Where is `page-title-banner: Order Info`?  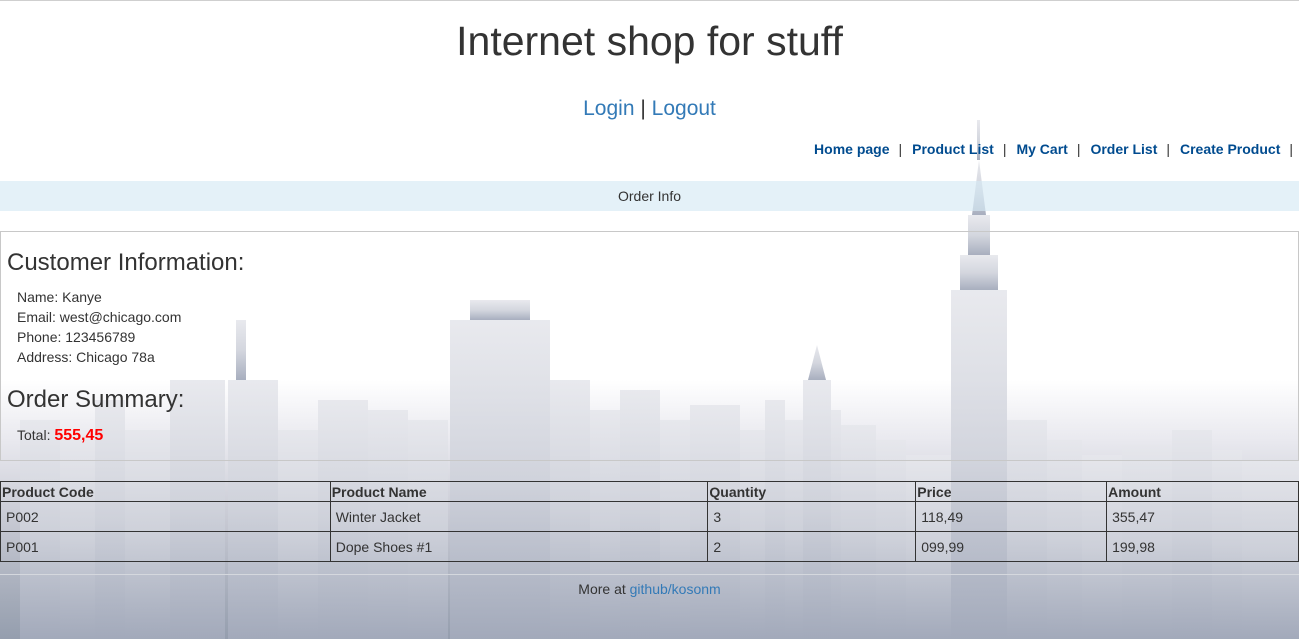
page-title-banner: Order Info is located at coordinates (649, 196).